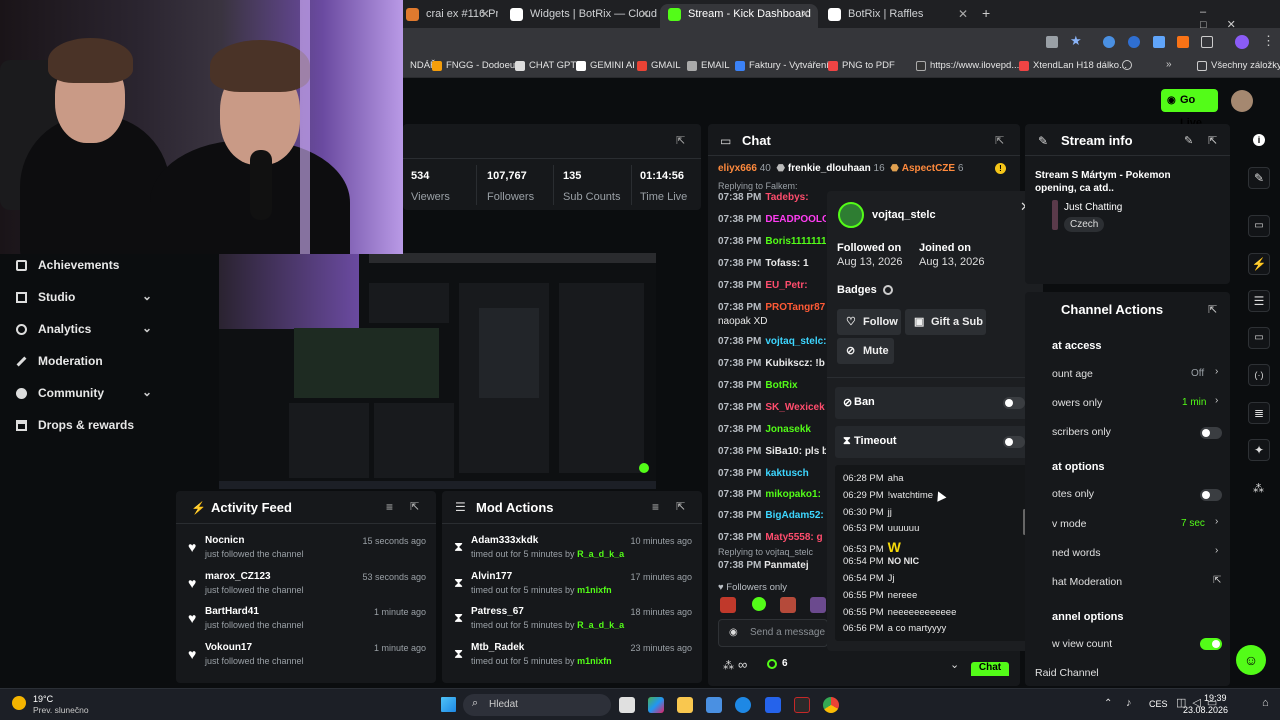 This screenshot has height=720, width=1280. What do you see at coordinates (1014, 442) in the screenshot?
I see `timeout-toggle` at bounding box center [1014, 442].